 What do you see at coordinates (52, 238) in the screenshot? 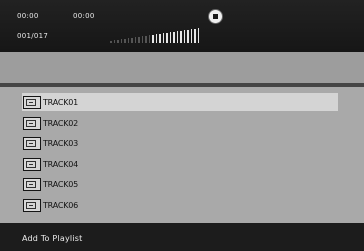
I see `add-to-playlist-label: Add To Playlist` at bounding box center [52, 238].